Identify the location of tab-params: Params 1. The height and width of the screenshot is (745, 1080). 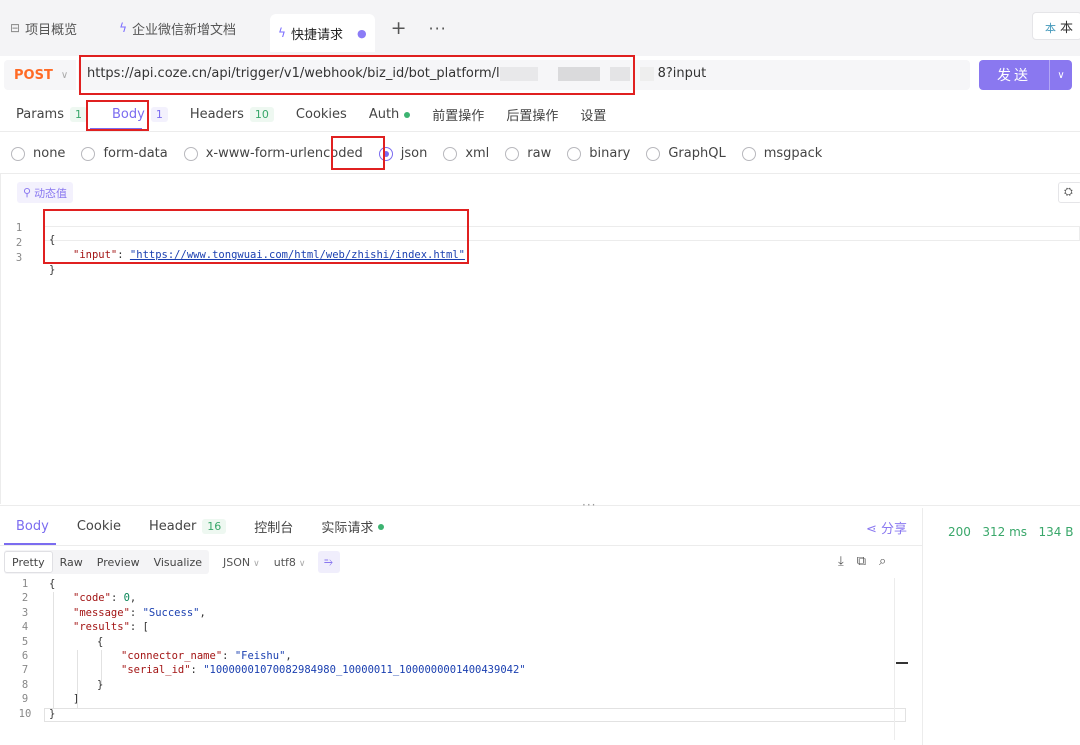
(51, 114).